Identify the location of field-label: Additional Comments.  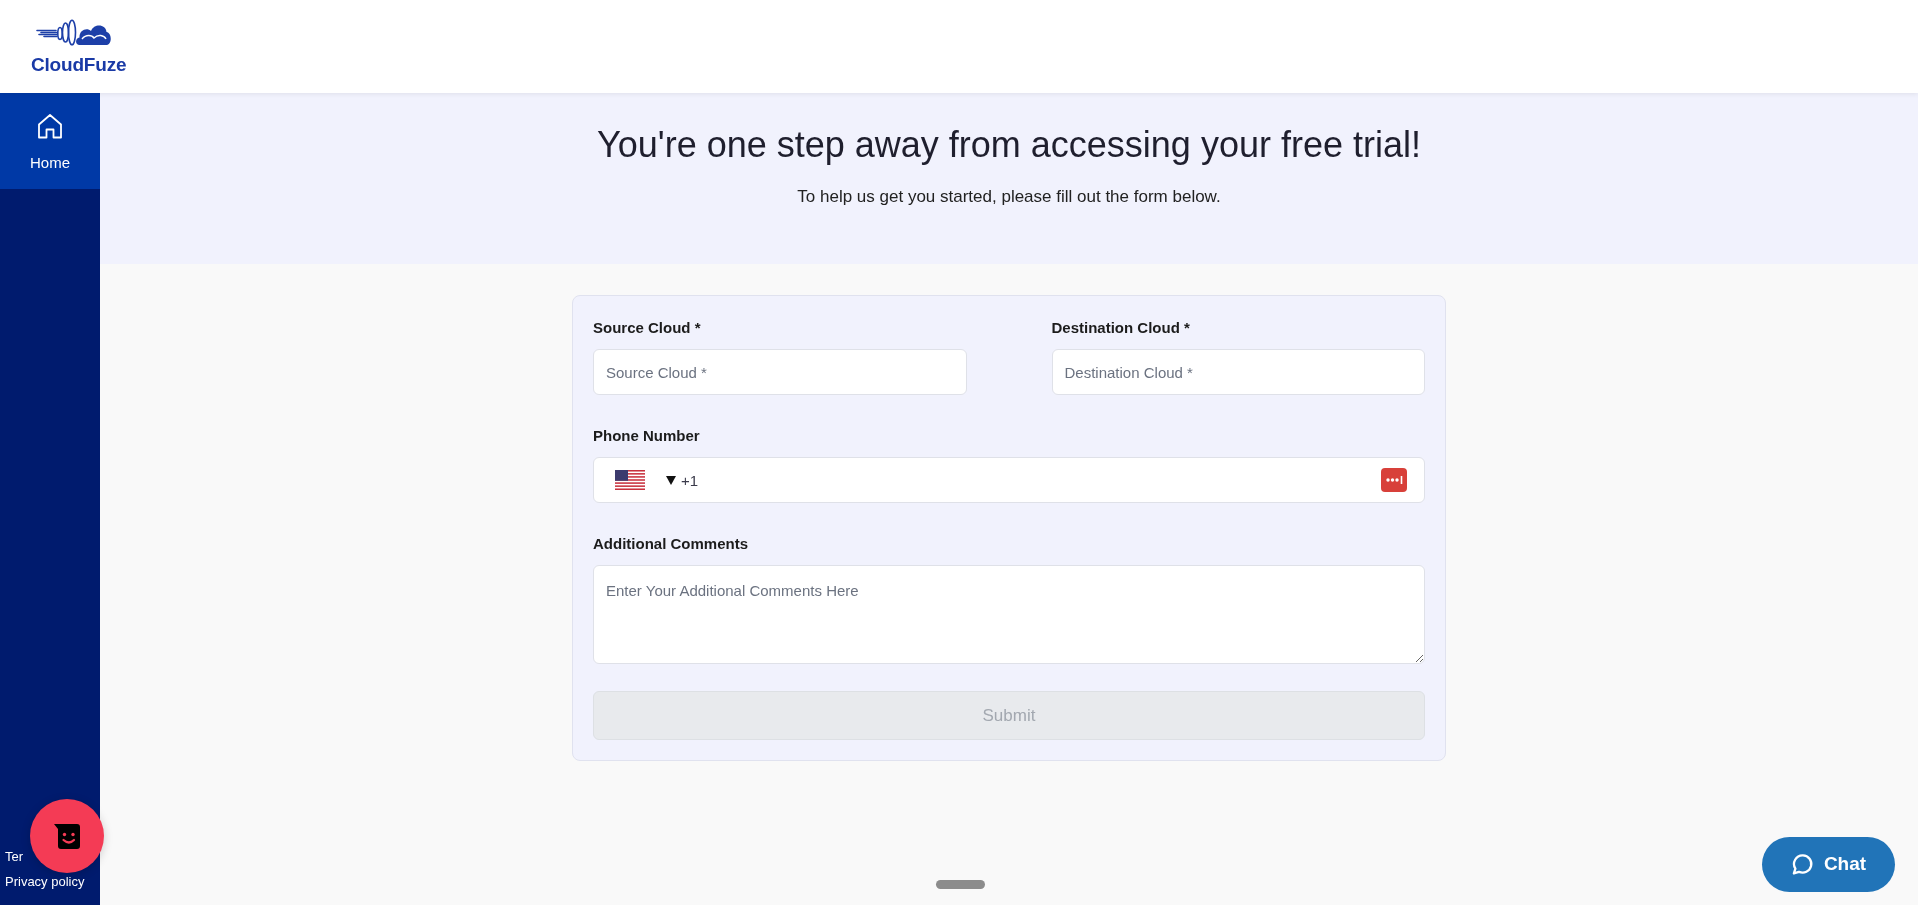
(671, 544).